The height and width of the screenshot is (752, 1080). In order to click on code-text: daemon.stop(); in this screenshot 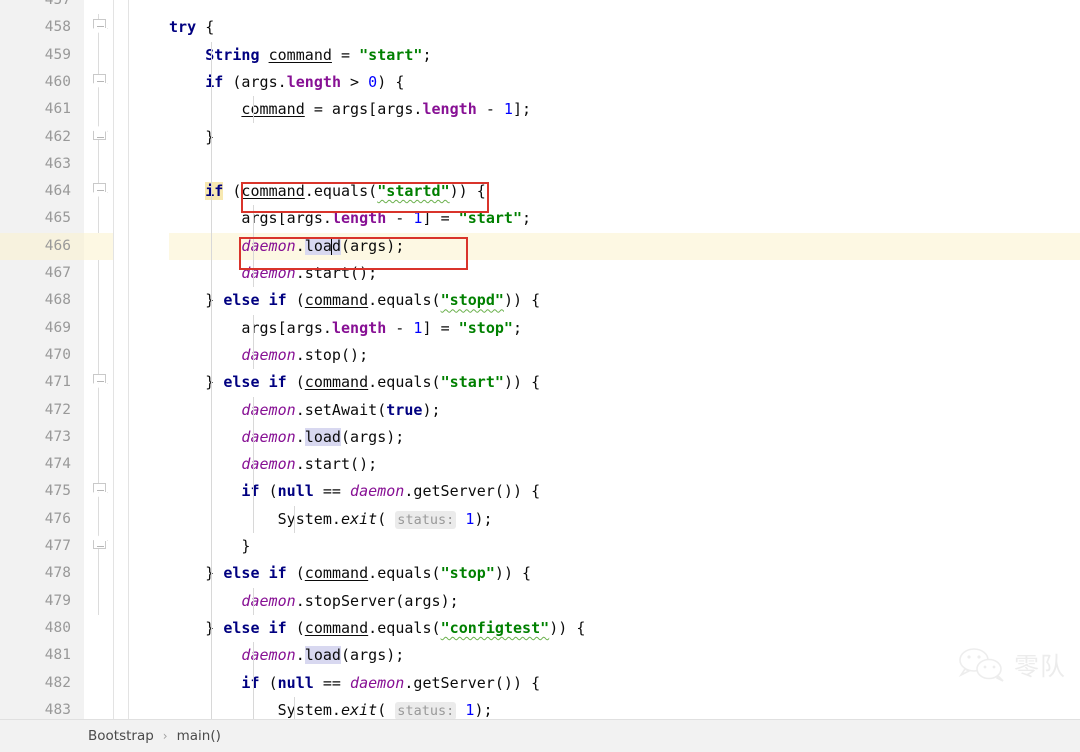, I will do `click(624, 355)`.